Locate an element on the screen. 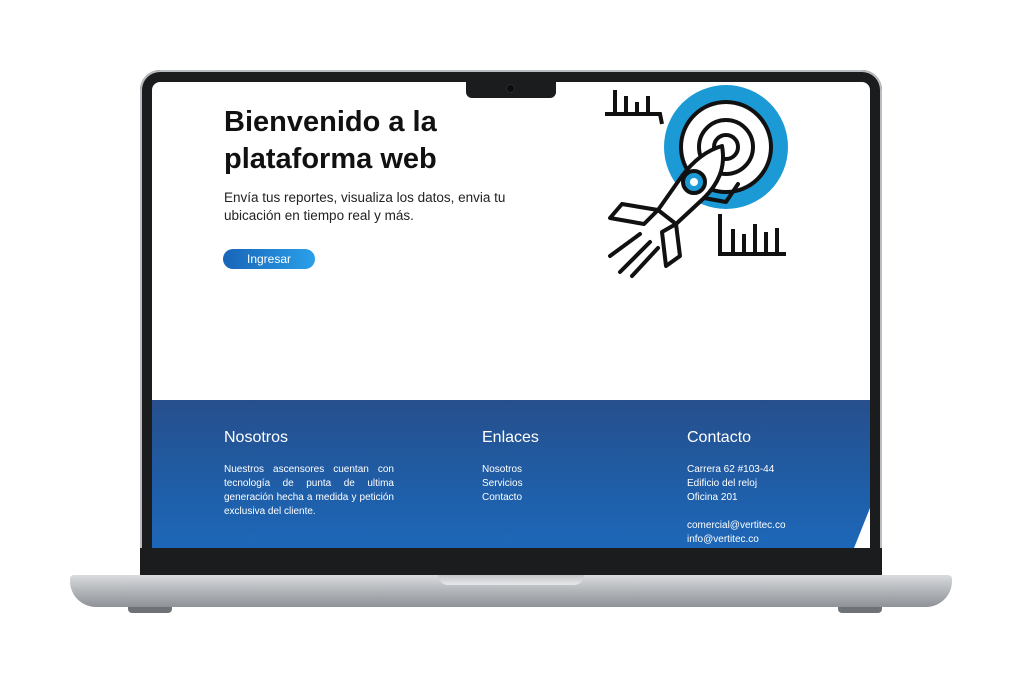  laptop-base is located at coordinates (511, 591).